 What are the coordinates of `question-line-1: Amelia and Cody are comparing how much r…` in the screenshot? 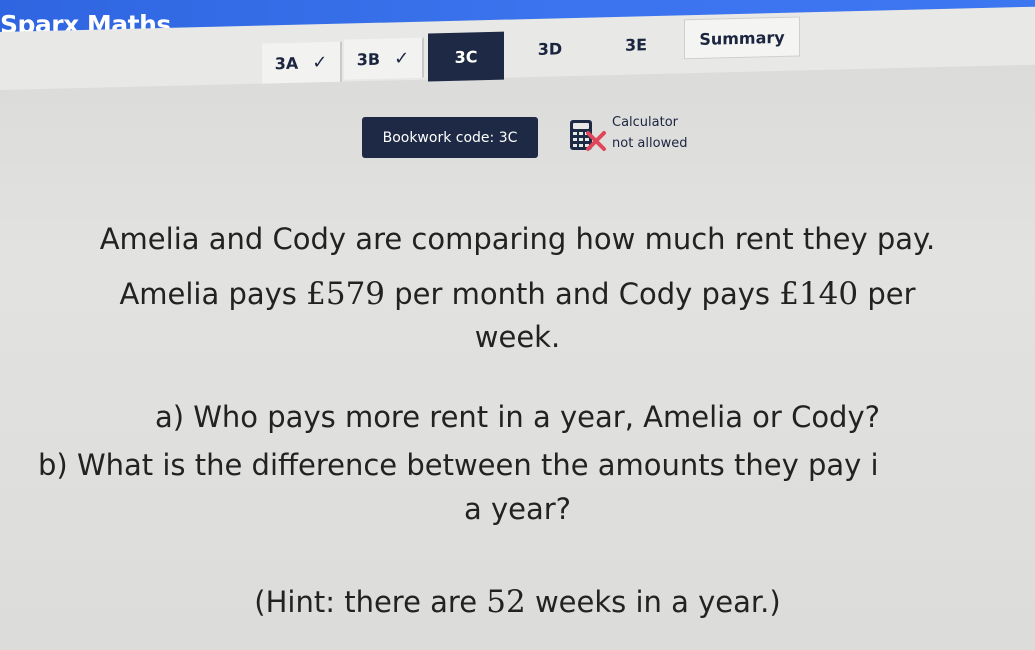 It's located at (517, 239).